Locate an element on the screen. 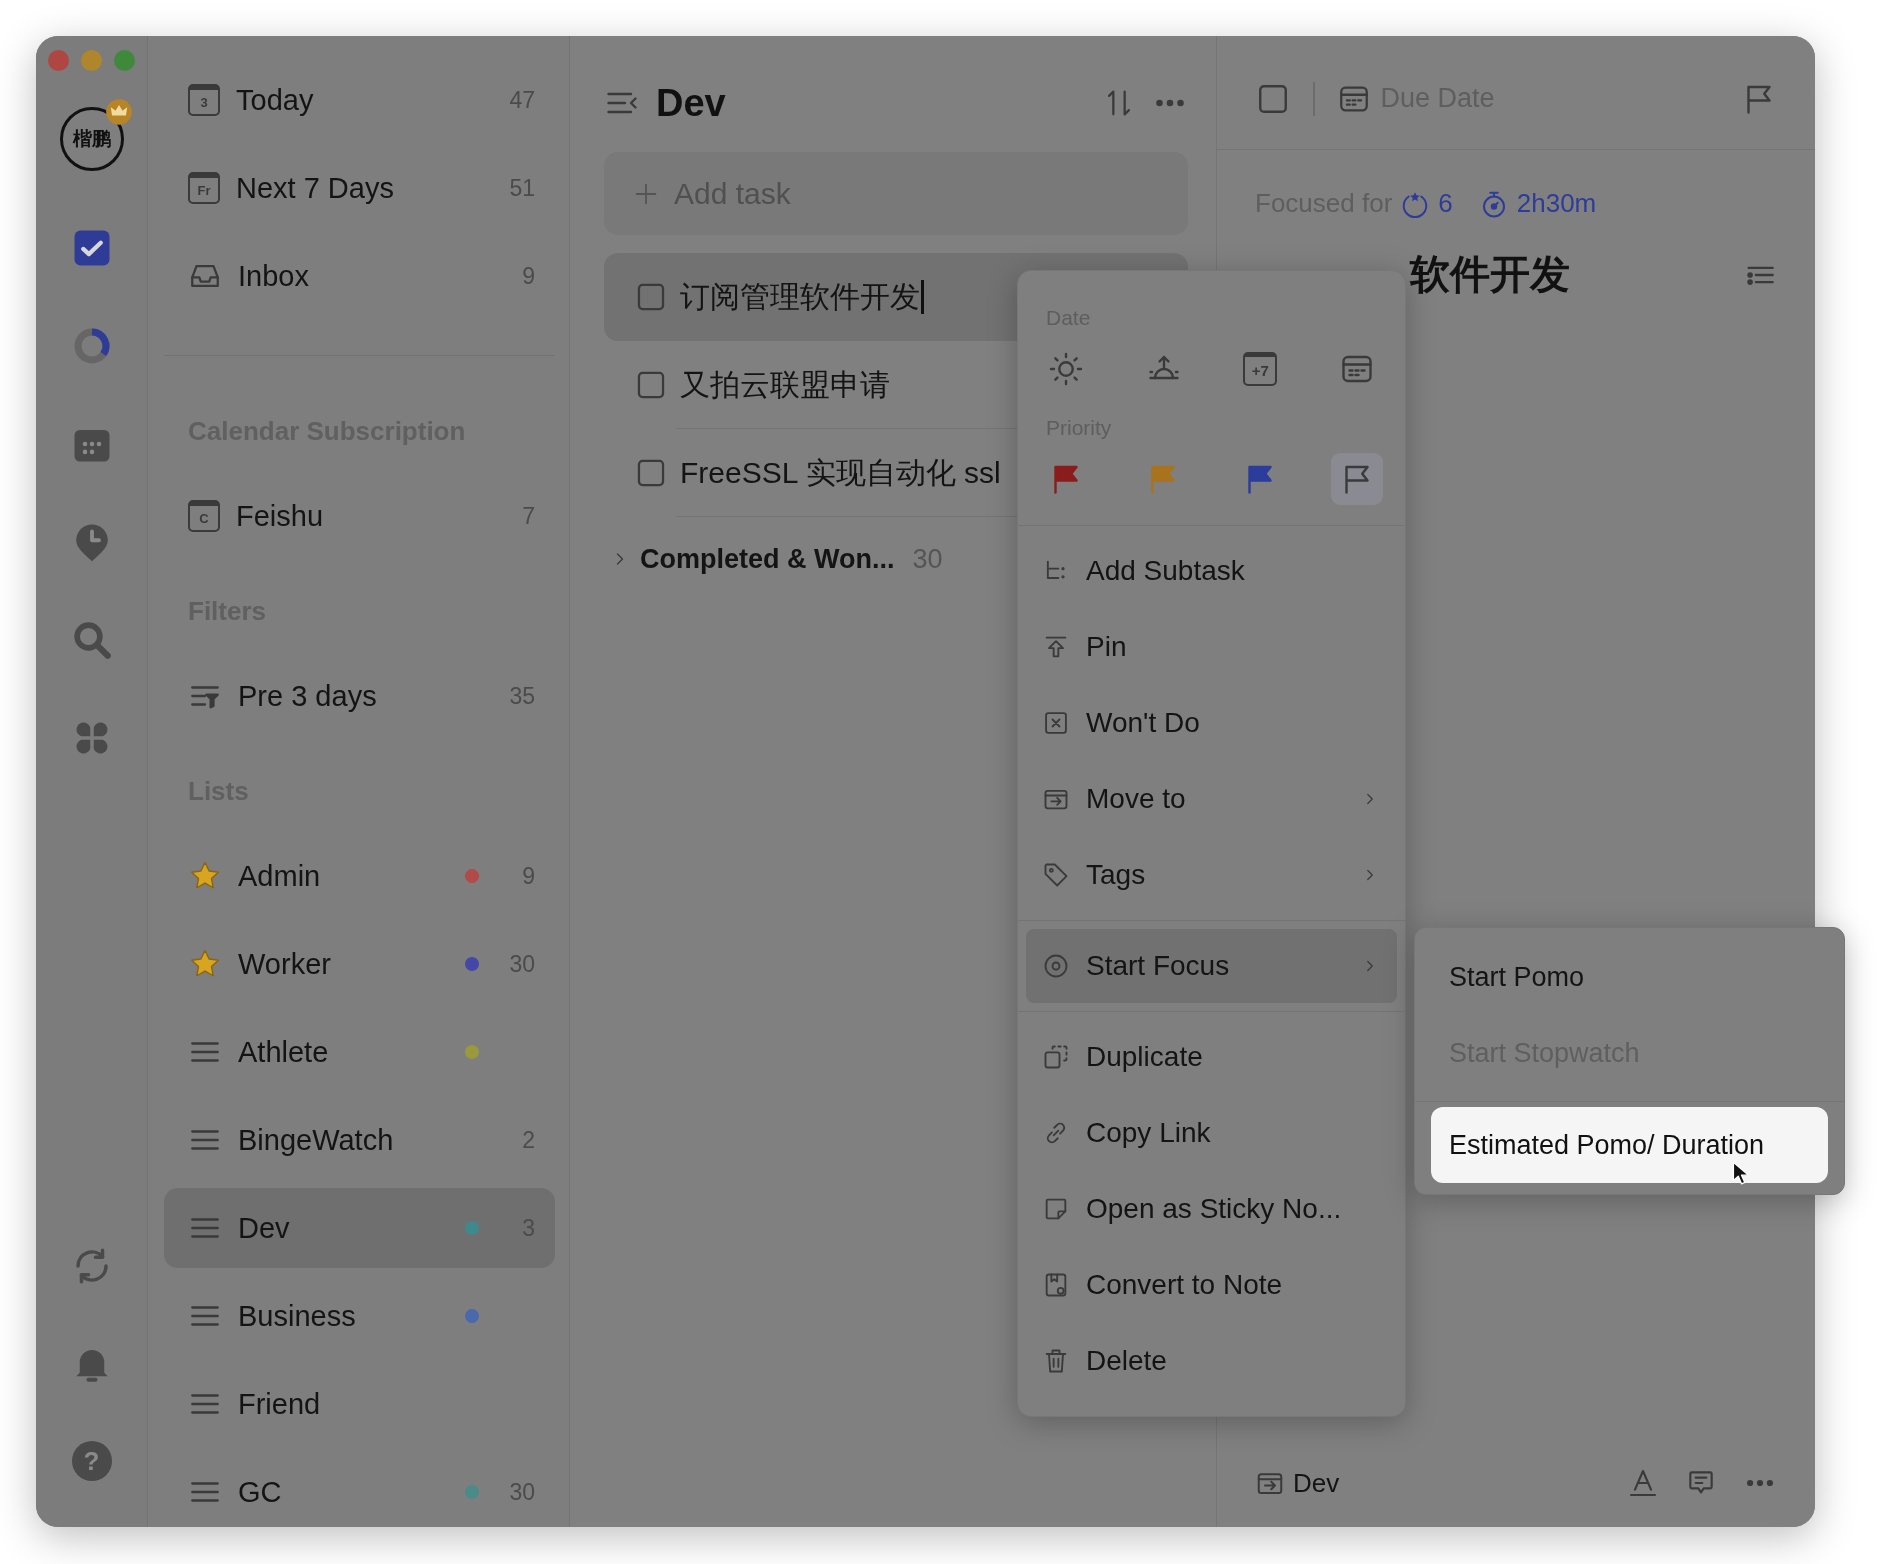 This screenshot has width=1882, height=1564. menu-item: Delete is located at coordinates (1211, 1361).